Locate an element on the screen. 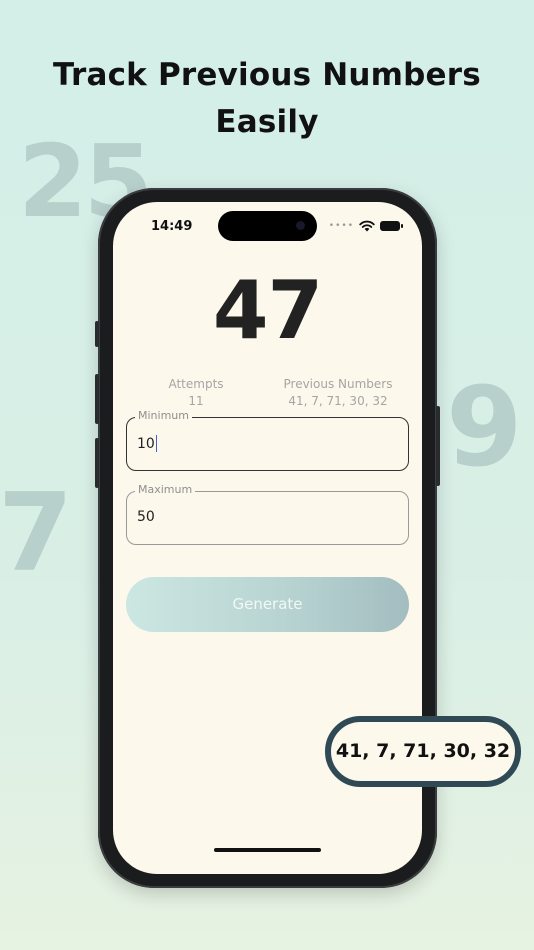  generate-button: Generate is located at coordinates (267, 604).